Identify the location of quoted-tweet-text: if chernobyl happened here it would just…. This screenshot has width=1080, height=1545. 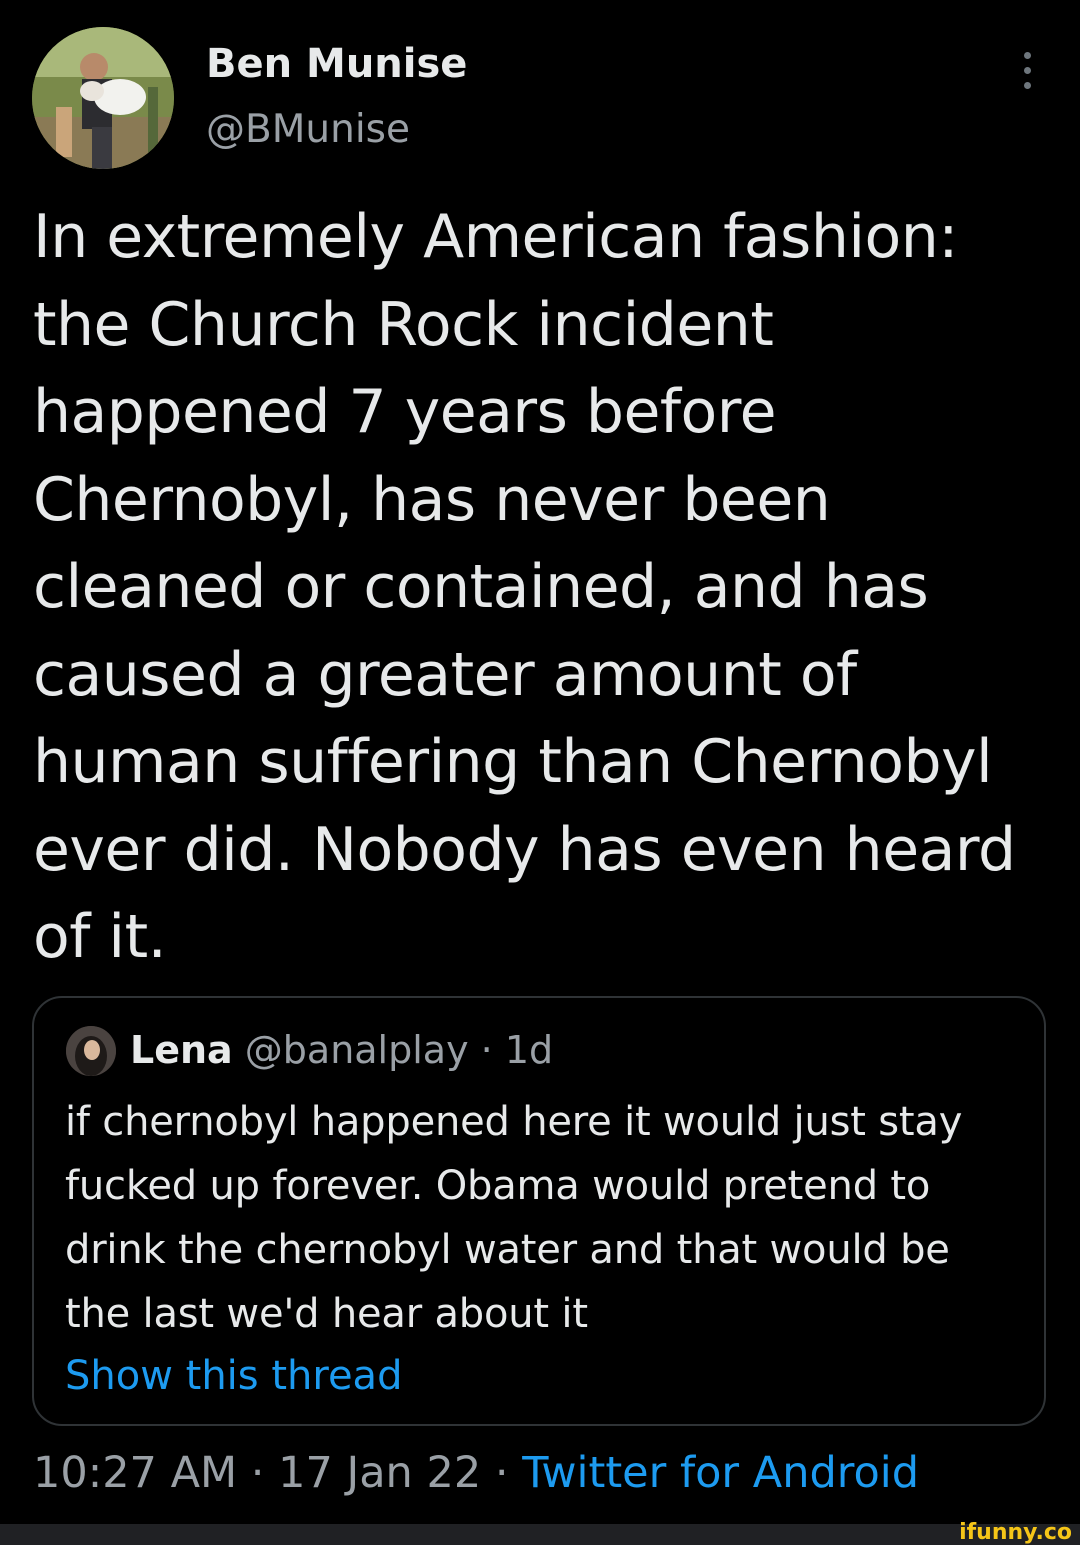
(514, 1218).